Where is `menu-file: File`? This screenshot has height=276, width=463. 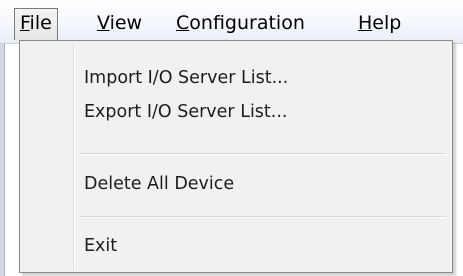 menu-file: File is located at coordinates (36, 24).